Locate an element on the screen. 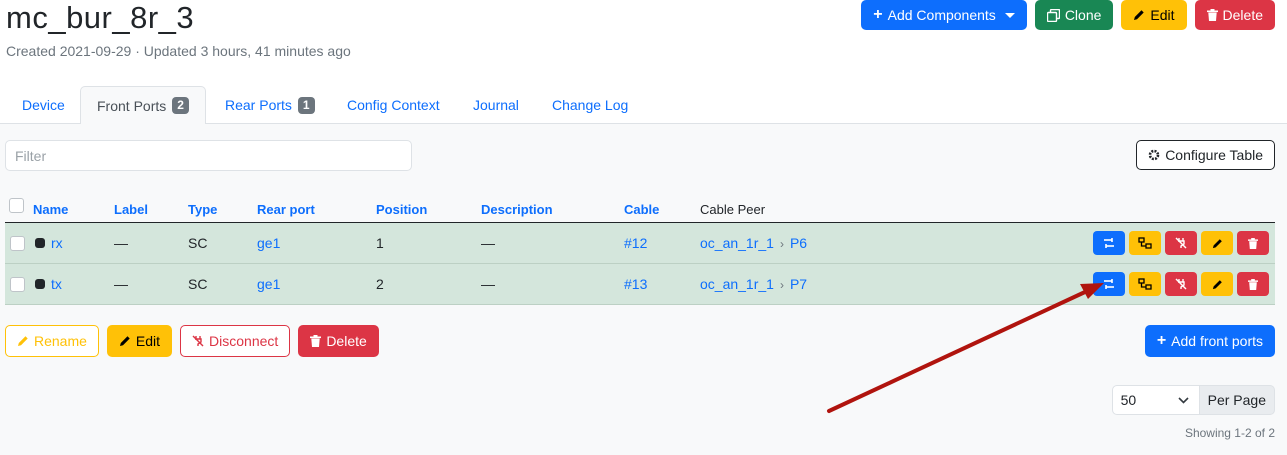  header-actions: + Add Components Clone Edit Delete is located at coordinates (1068, 15).